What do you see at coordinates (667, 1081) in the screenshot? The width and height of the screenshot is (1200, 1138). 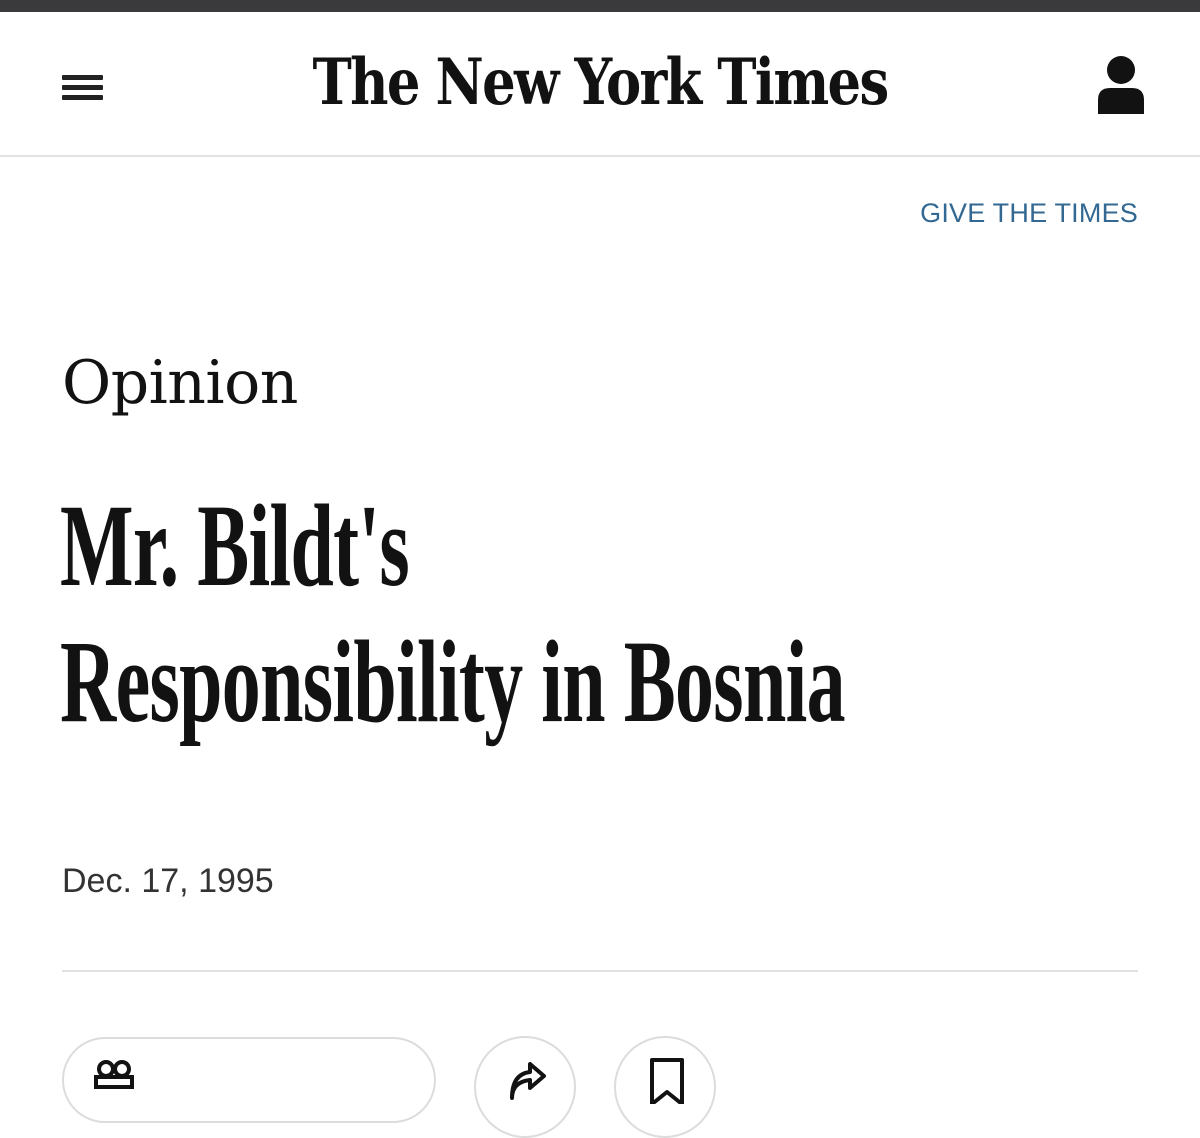 I see `bookmark-icon` at bounding box center [667, 1081].